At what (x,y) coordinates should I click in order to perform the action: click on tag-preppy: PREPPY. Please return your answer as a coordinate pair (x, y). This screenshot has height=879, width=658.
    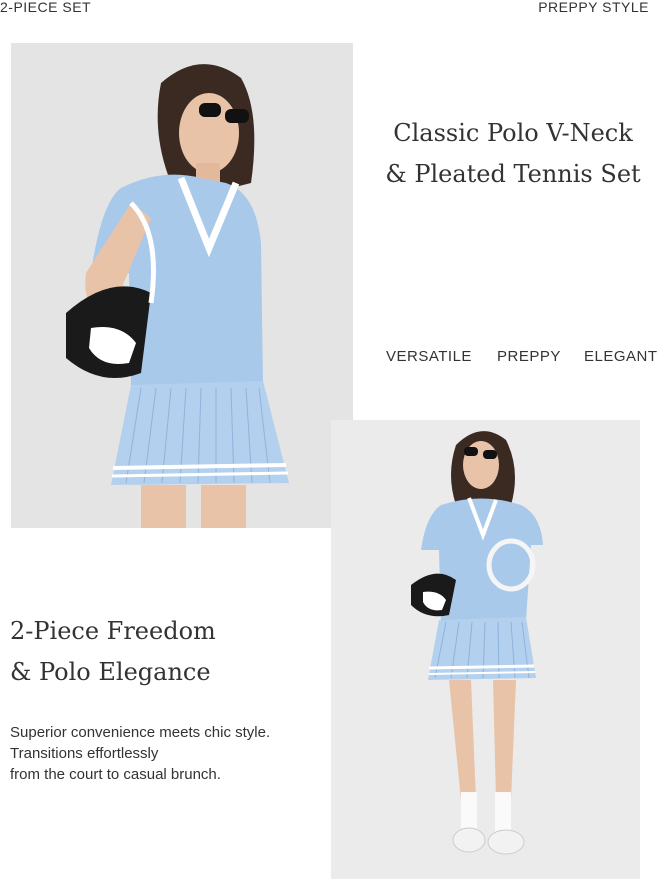
    Looking at the image, I should click on (529, 356).